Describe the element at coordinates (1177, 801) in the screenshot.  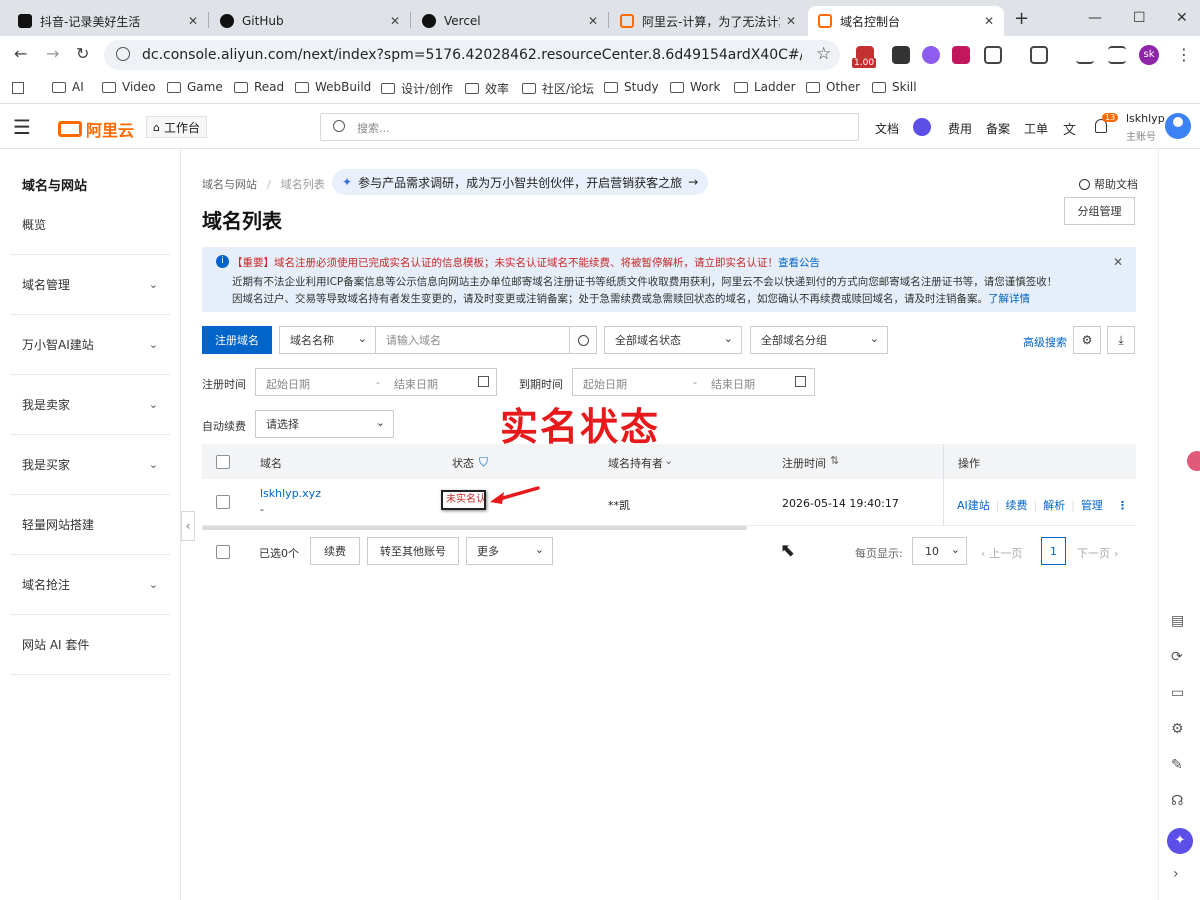
I see `headset-icon: ☊` at that location.